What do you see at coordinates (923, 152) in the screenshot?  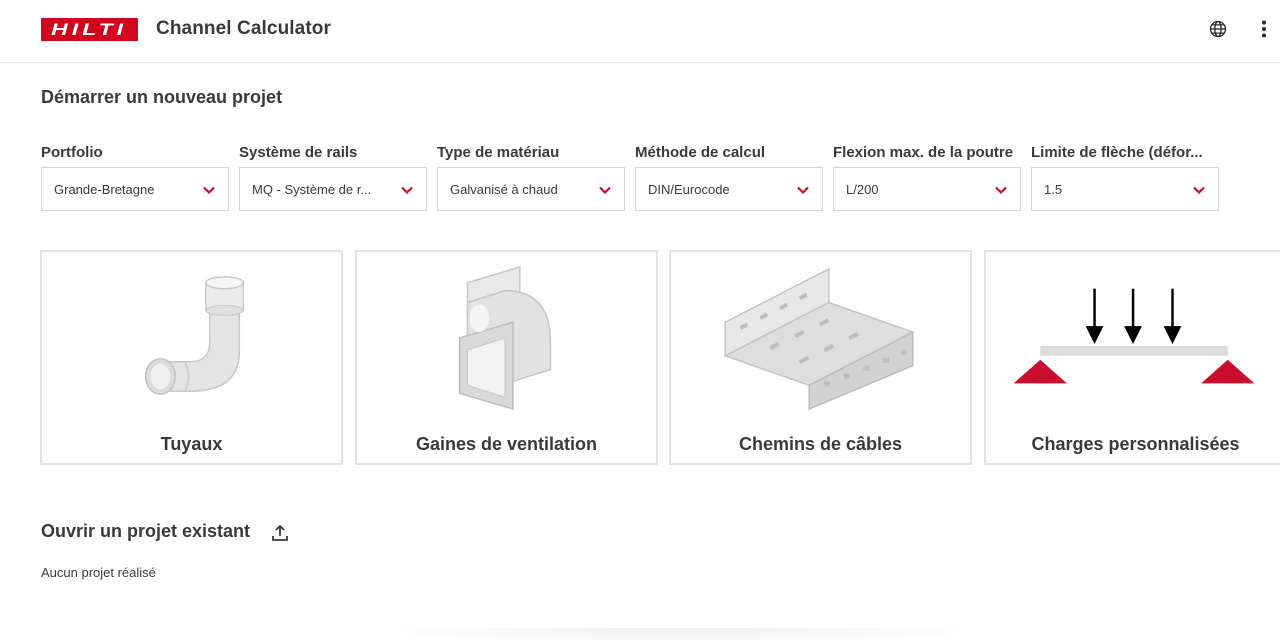 I see `field-label: Flexion max. de la poutre` at bounding box center [923, 152].